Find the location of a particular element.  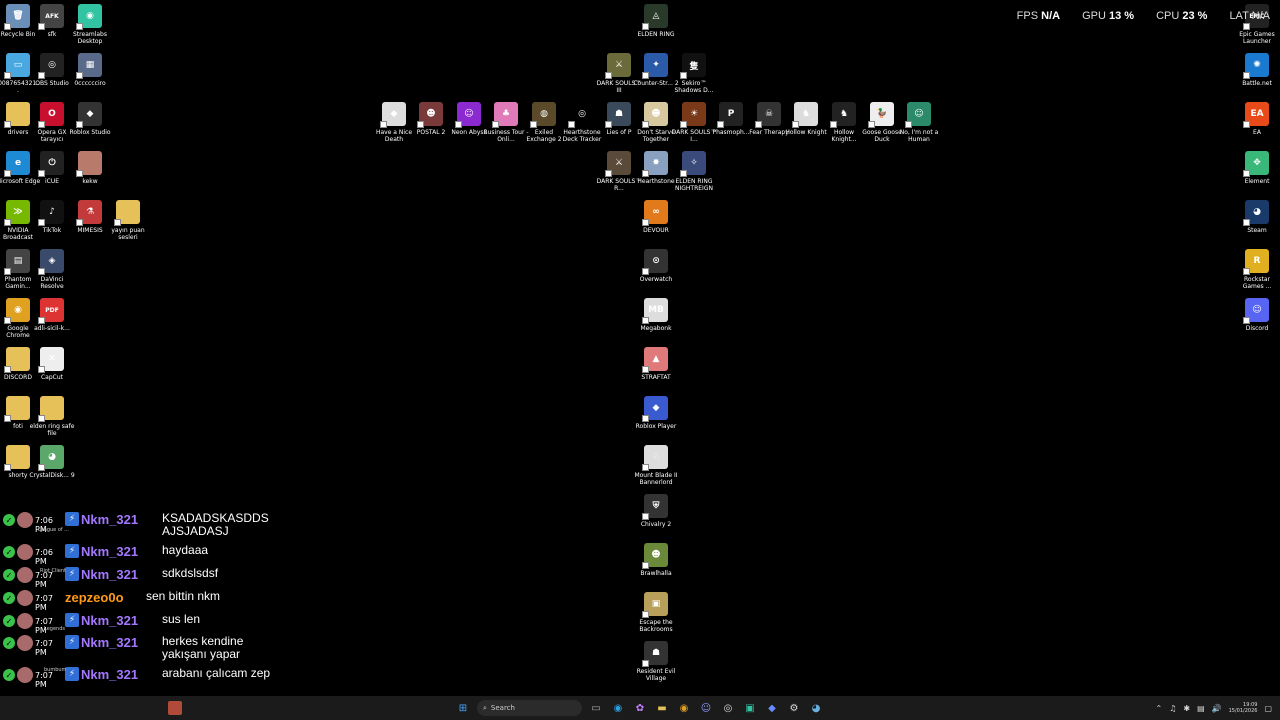

desktop-icon-megabonk: MB Megabonk is located at coordinates (656, 315).